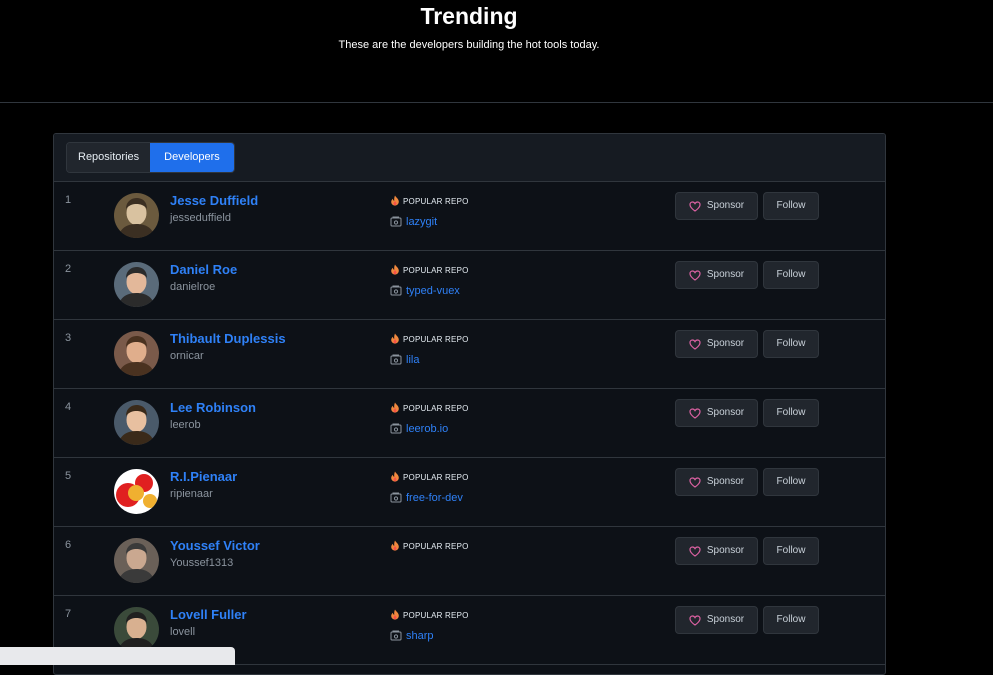 Image resolution: width=993 pixels, height=675 pixels. Describe the element at coordinates (183, 632) in the screenshot. I see `developer-login: lovell` at that location.